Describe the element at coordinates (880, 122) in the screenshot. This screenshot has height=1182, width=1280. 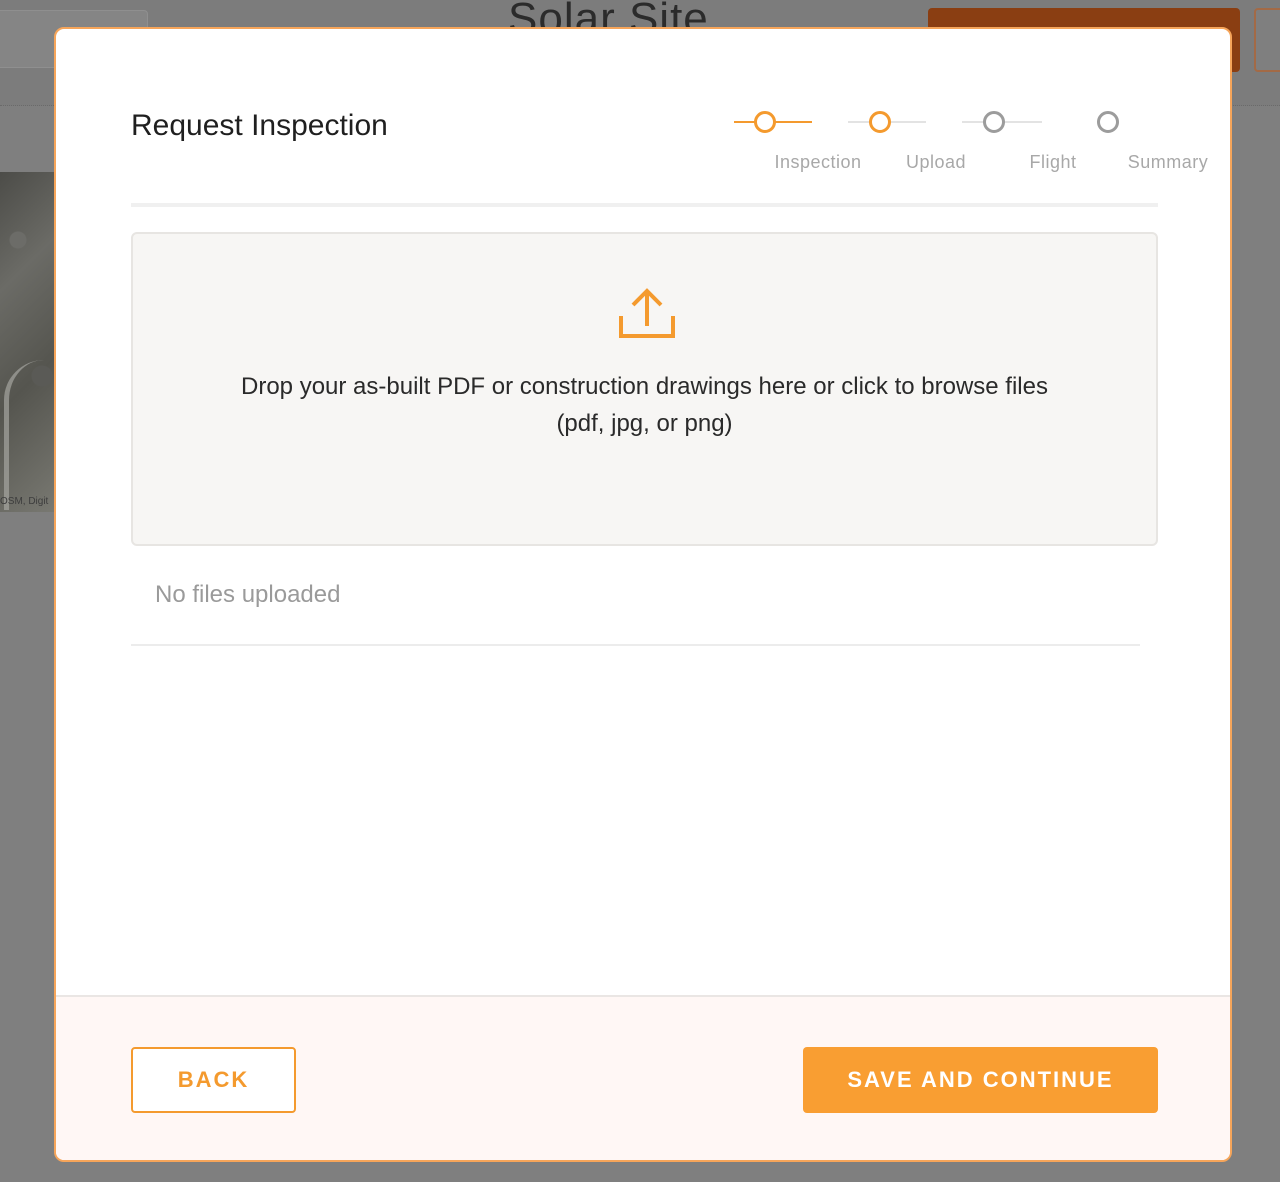
I see `step-dot-upload` at that location.